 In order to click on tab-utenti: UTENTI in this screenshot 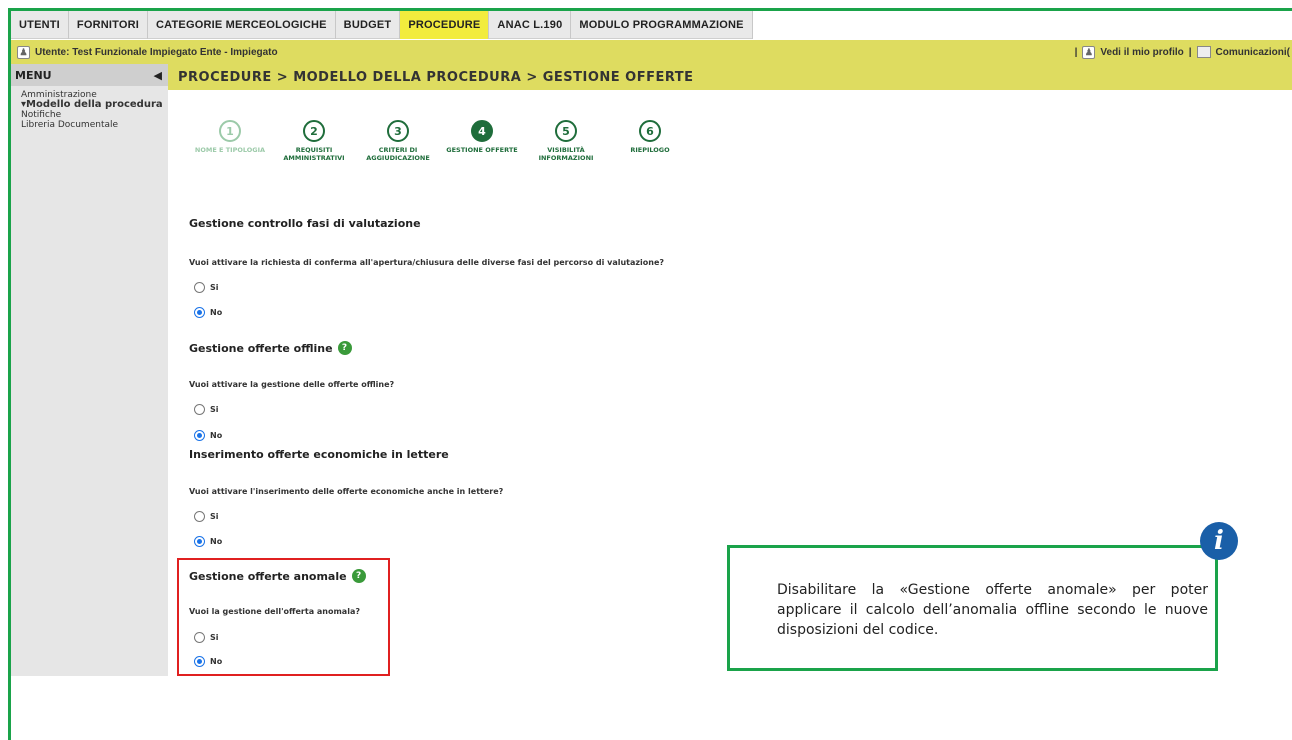, I will do `click(40, 25)`.